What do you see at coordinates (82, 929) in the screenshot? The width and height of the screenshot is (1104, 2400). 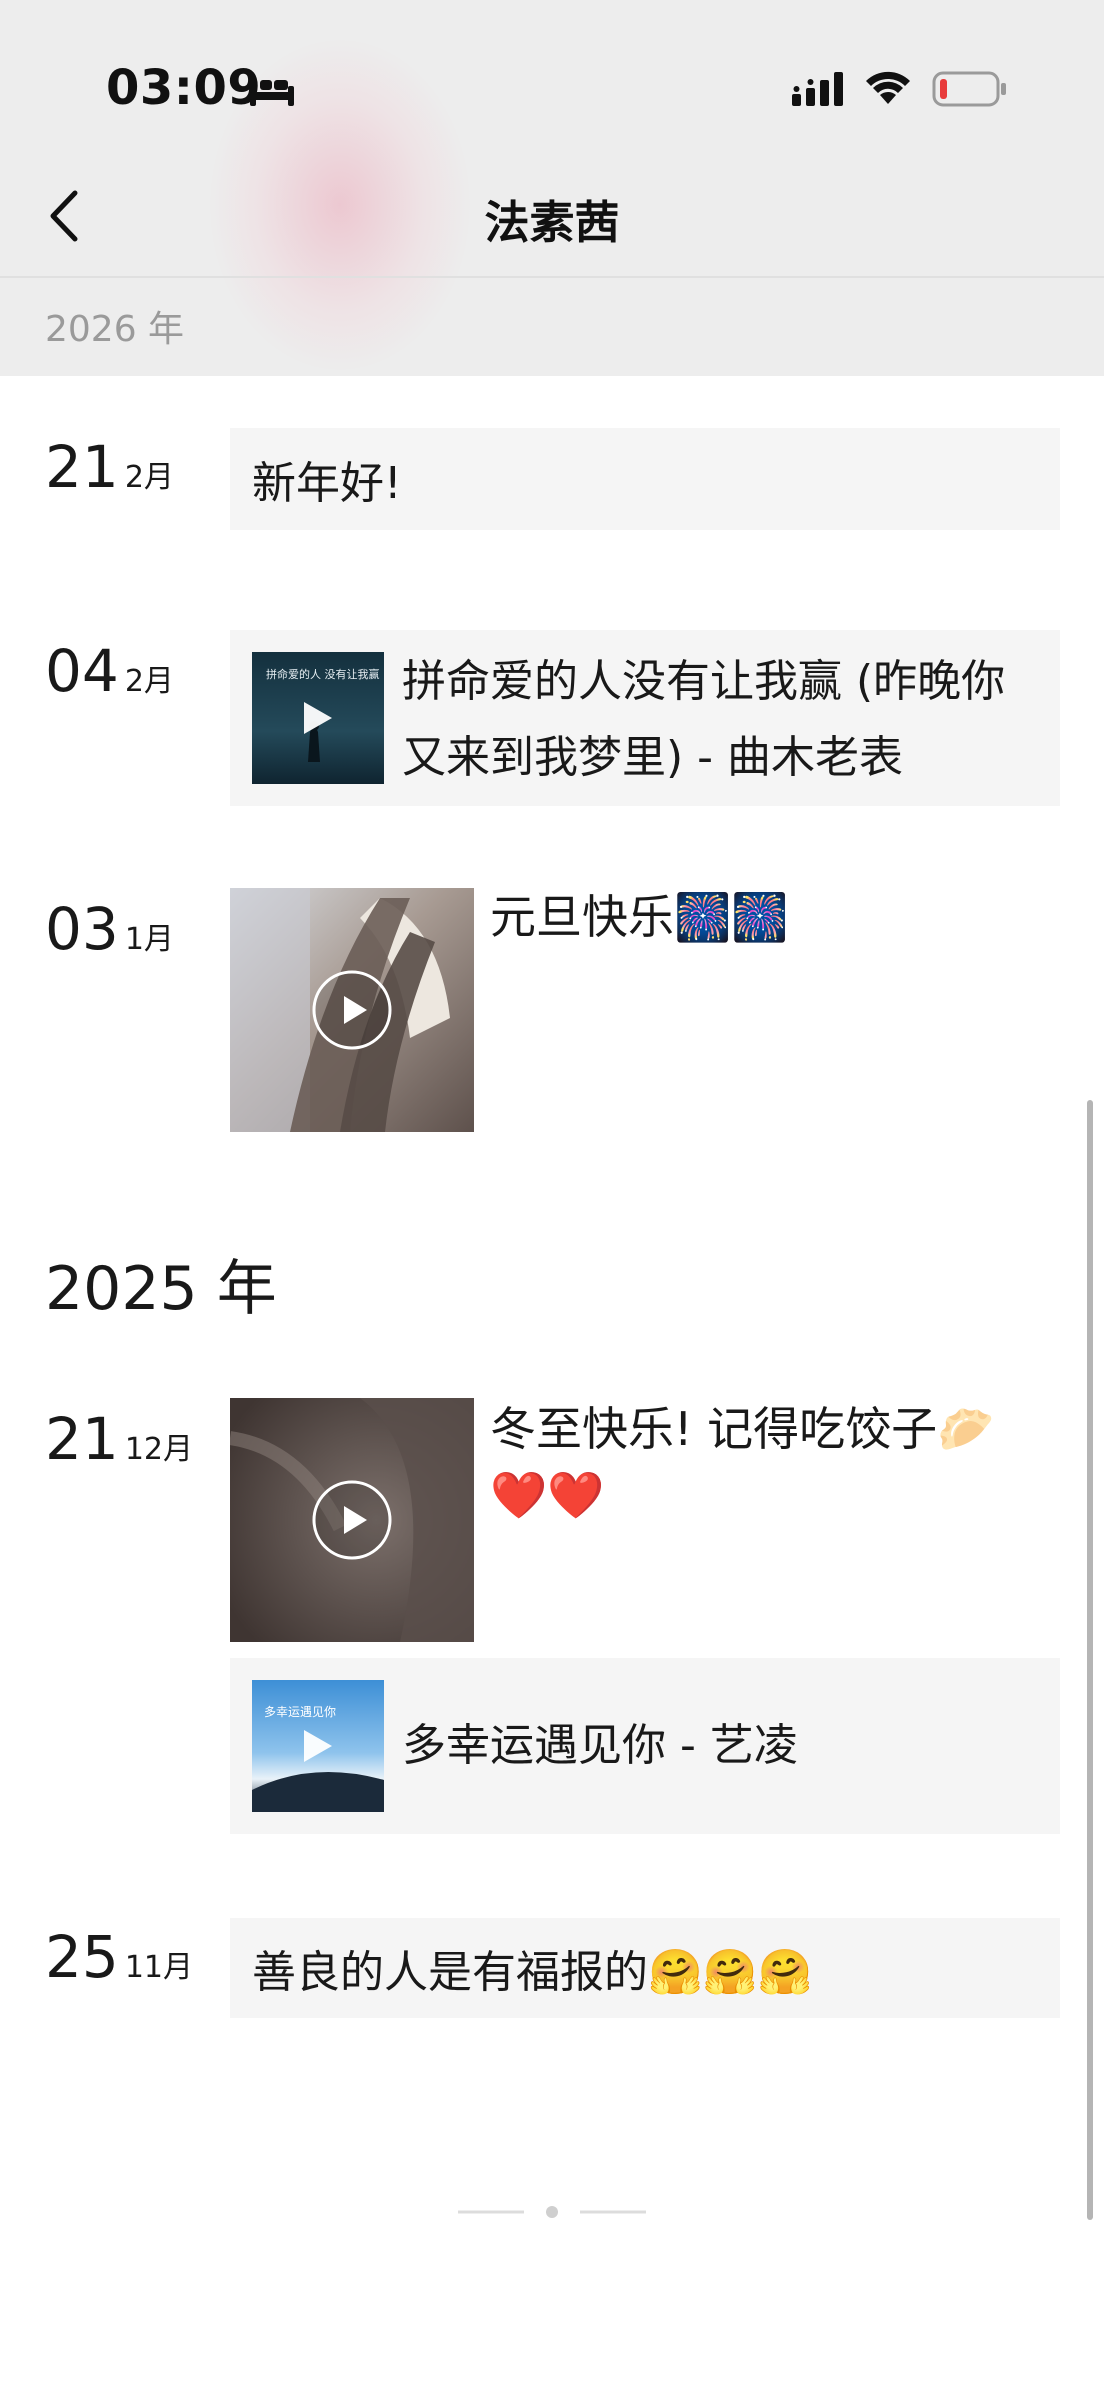 I see `entry-day: 03` at bounding box center [82, 929].